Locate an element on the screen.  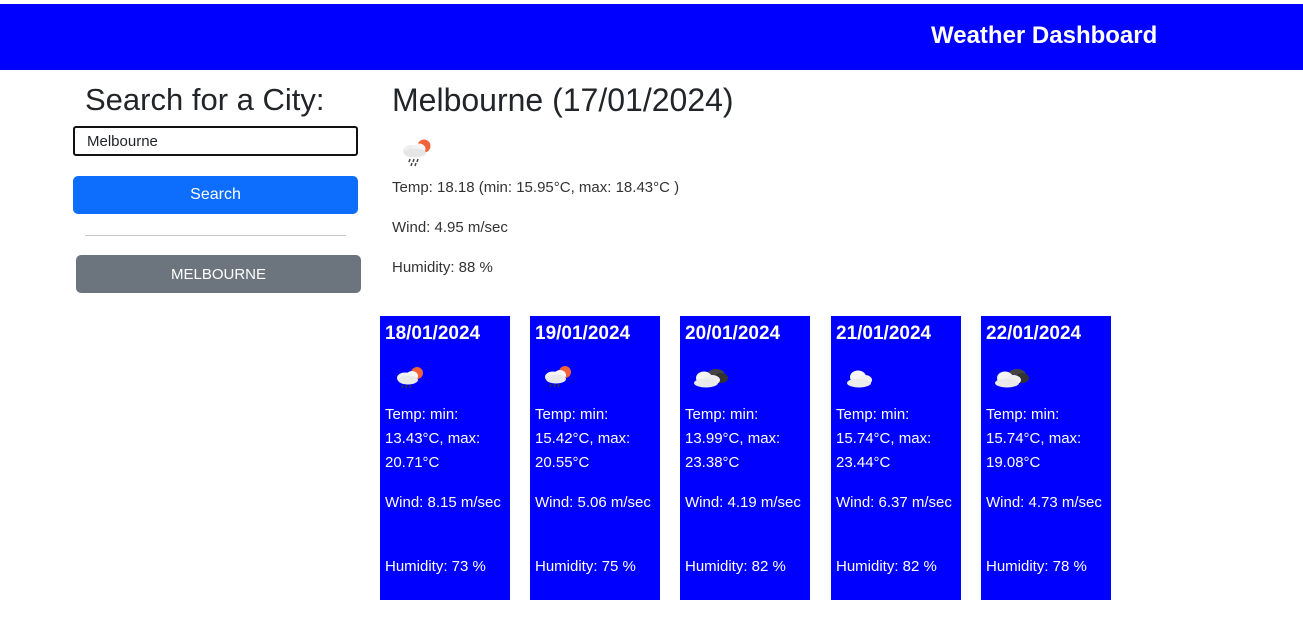
forecast-wind: Wind: 6.37 m/sec is located at coordinates (894, 502).